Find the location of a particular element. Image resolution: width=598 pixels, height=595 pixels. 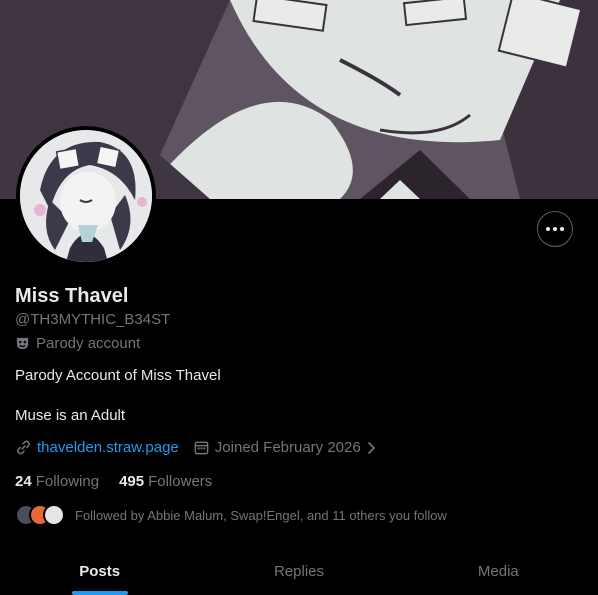

follower-avatars is located at coordinates (45, 515).